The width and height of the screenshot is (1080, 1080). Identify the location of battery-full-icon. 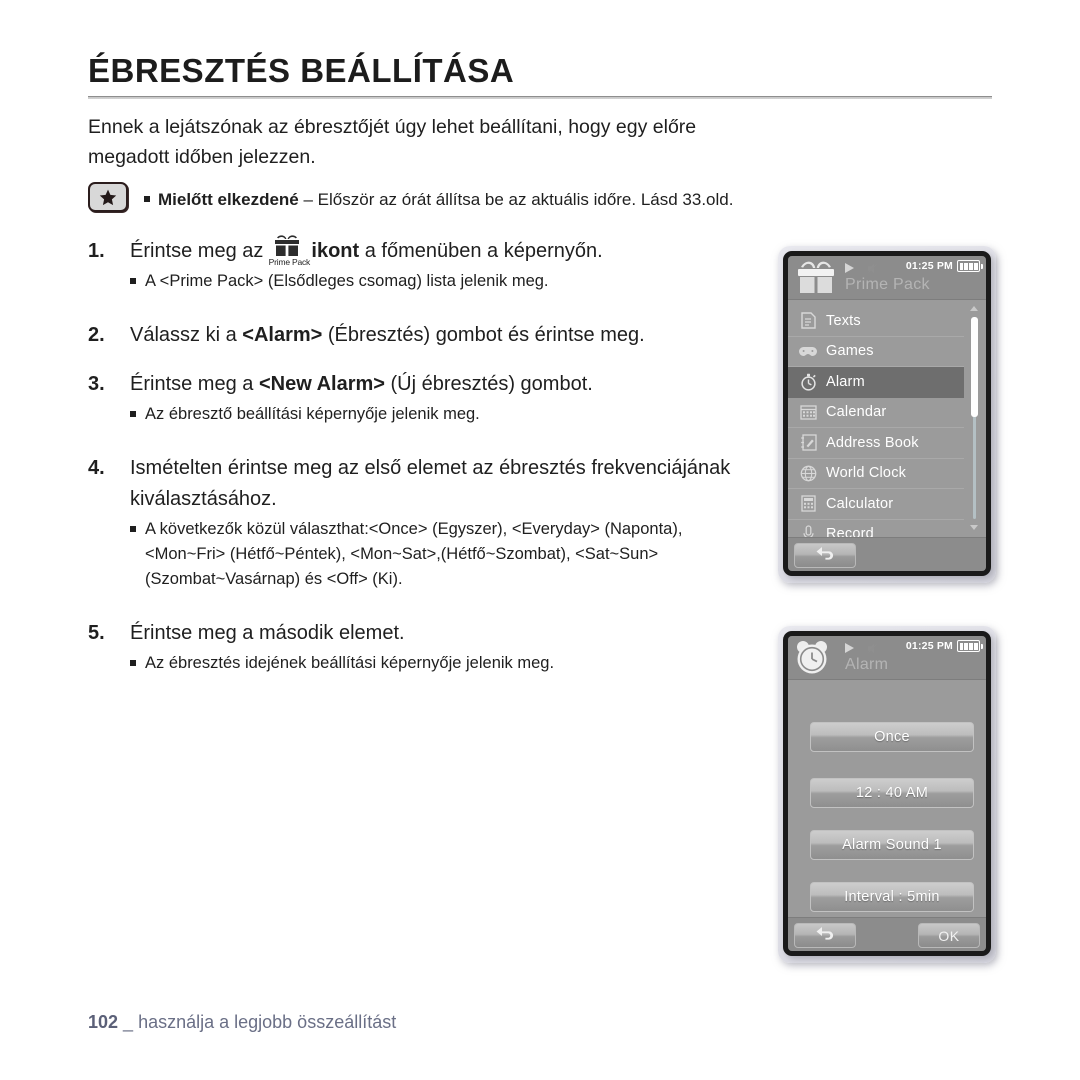
(970, 646).